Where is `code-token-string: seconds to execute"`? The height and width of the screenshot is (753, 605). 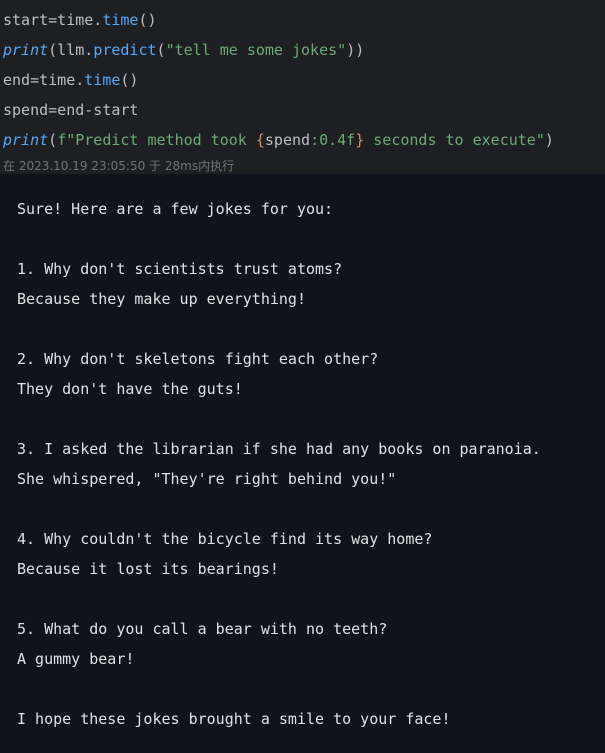
code-token-string: seconds to execute" is located at coordinates (454, 140).